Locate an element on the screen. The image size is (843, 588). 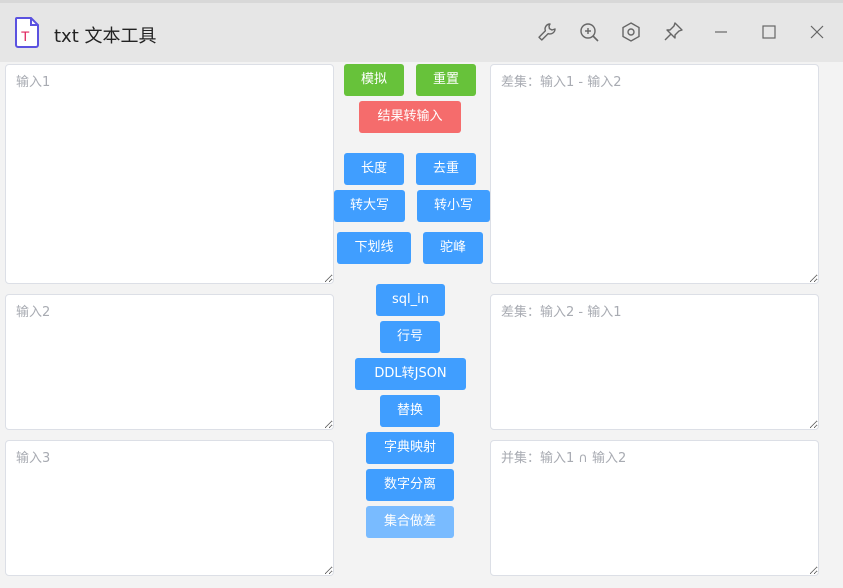
minimize-icon is located at coordinates (721, 32).